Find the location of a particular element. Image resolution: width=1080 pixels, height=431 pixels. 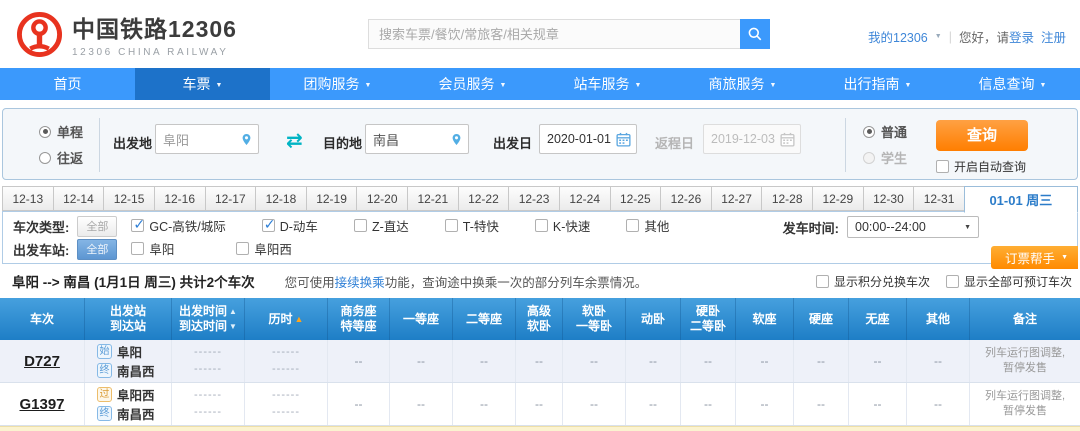

column-header: 软卧 一等卧 is located at coordinates (594, 319).